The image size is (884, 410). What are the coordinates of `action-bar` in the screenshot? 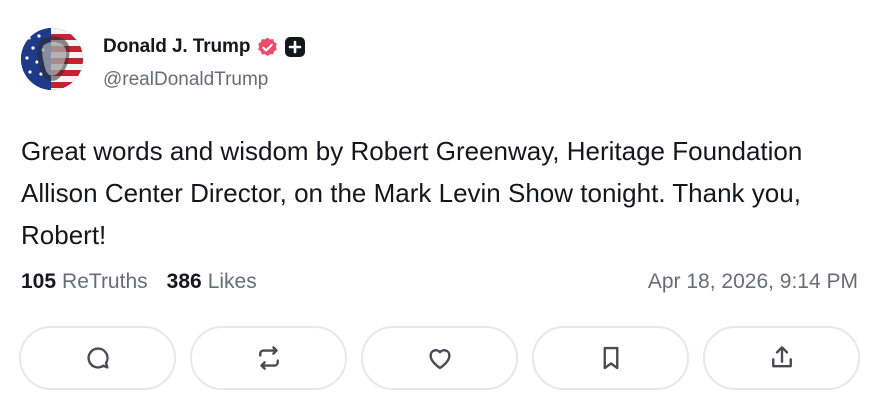 It's located at (439, 358).